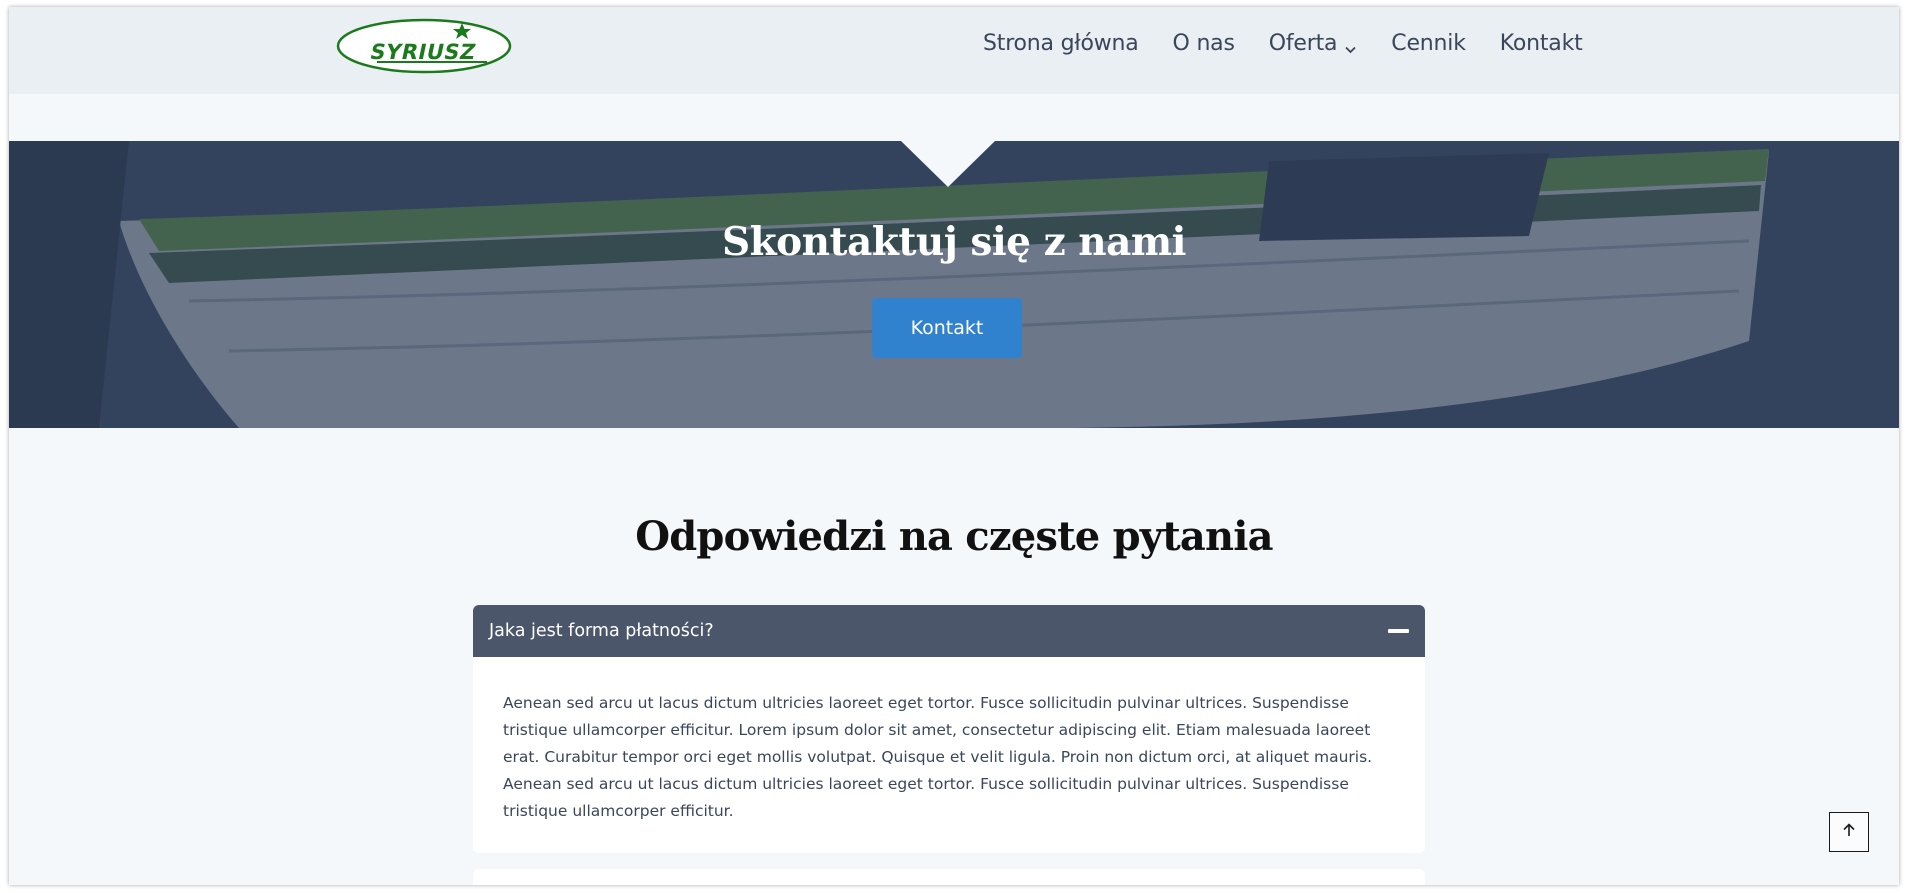 This screenshot has width=1908, height=893. What do you see at coordinates (948, 164) in the screenshot?
I see `section-divider-notch` at bounding box center [948, 164].